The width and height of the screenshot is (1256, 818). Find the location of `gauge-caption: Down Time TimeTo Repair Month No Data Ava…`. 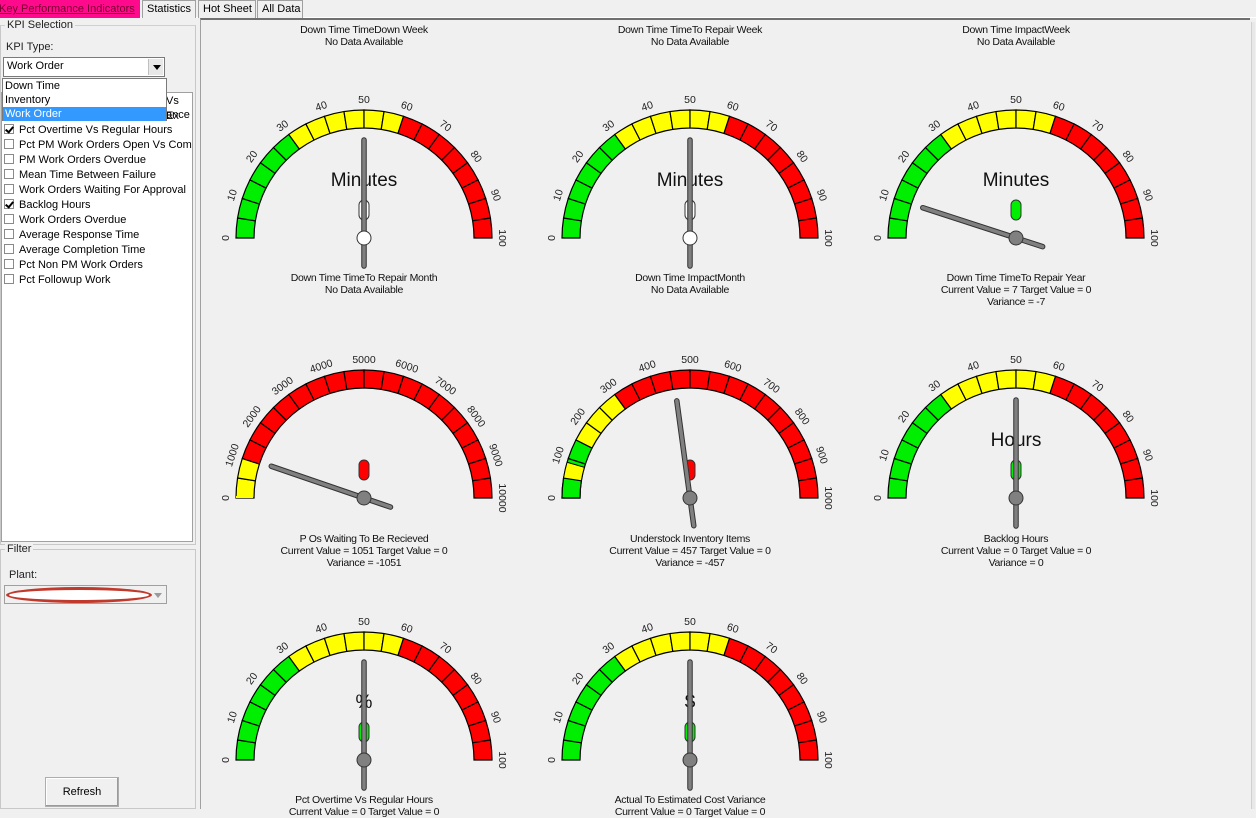

gauge-caption: Down Time TimeTo Repair Month No Data Ava… is located at coordinates (364, 284).